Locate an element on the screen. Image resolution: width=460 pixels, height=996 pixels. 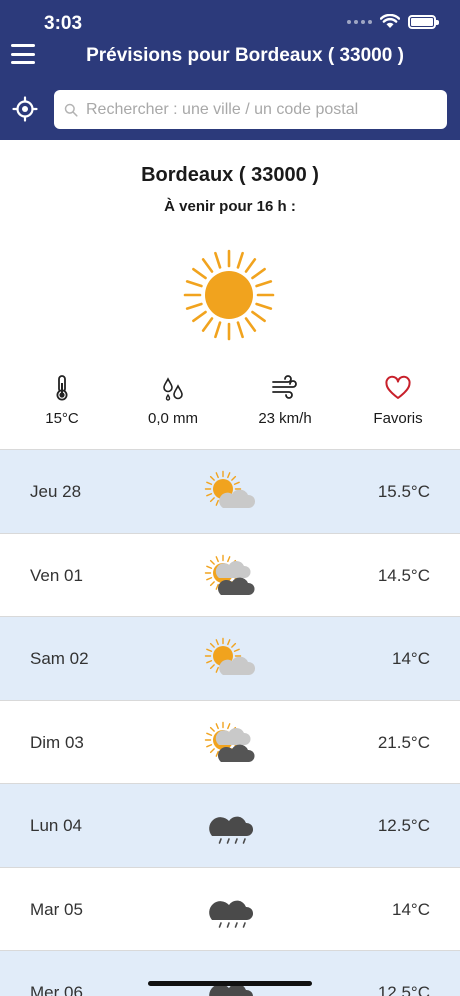
precipitation-stat: 0,0 mm is located at coordinates (173, 400).